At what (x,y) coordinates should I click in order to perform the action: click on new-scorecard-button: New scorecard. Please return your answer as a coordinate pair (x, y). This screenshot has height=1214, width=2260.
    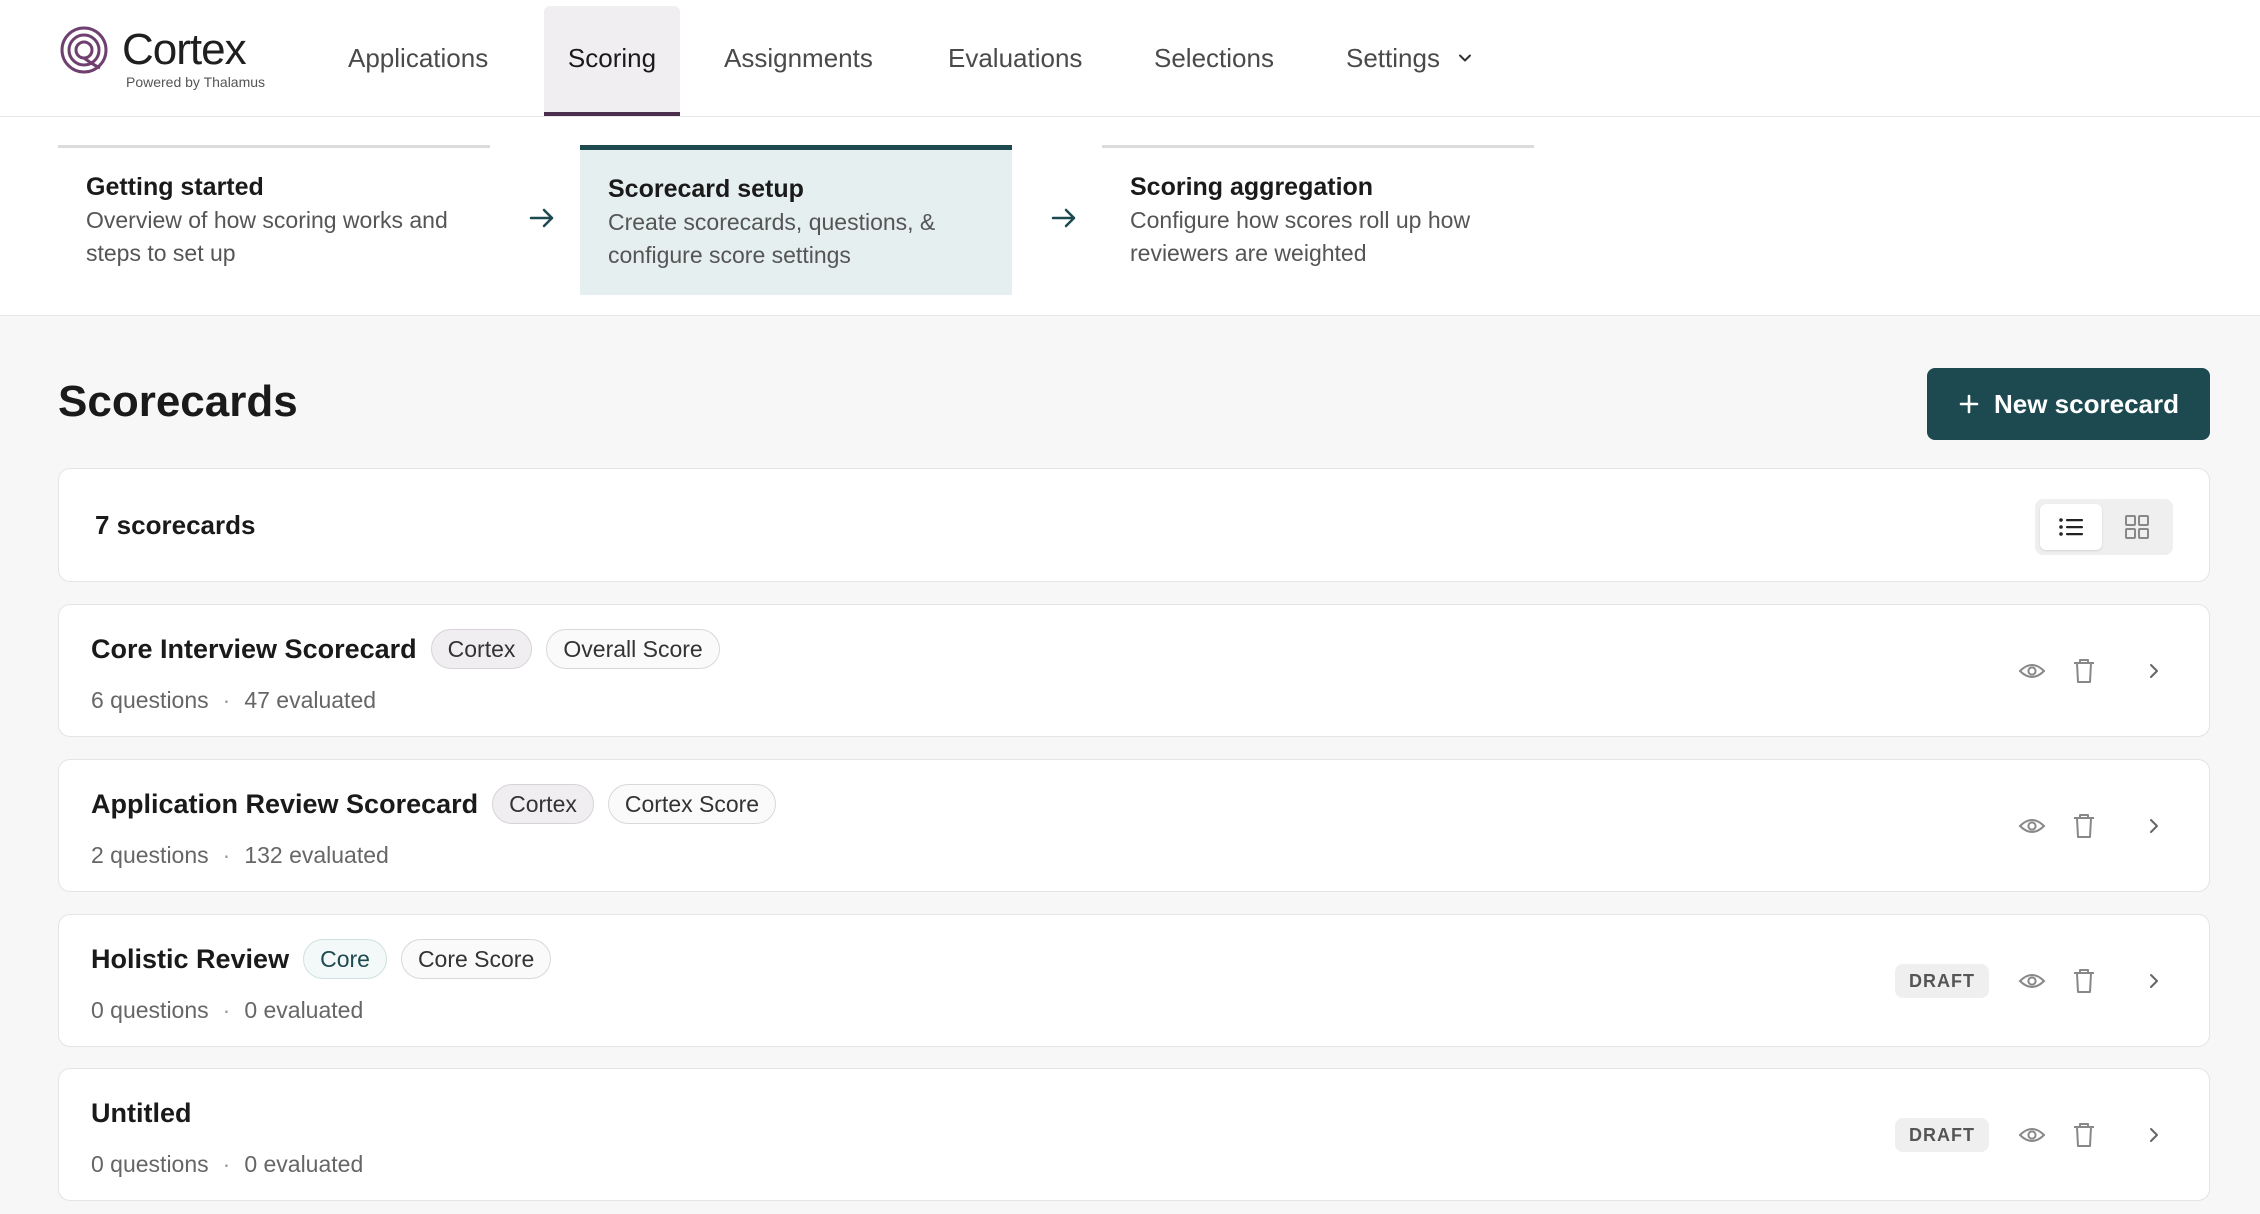
    Looking at the image, I should click on (2068, 404).